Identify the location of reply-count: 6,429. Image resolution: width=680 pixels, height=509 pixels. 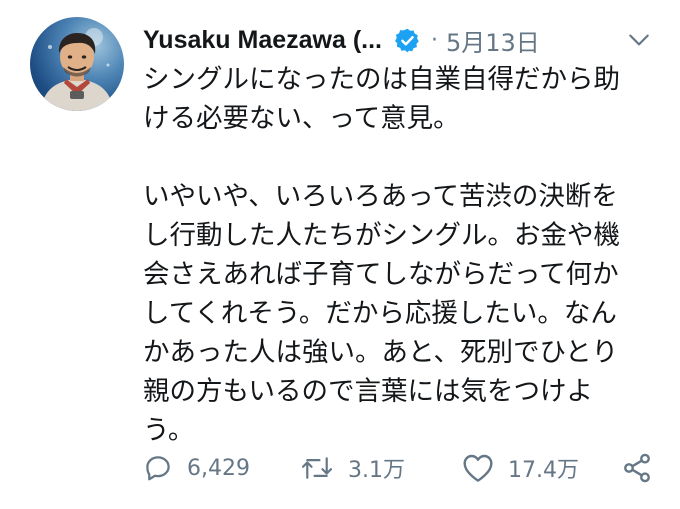
(218, 468).